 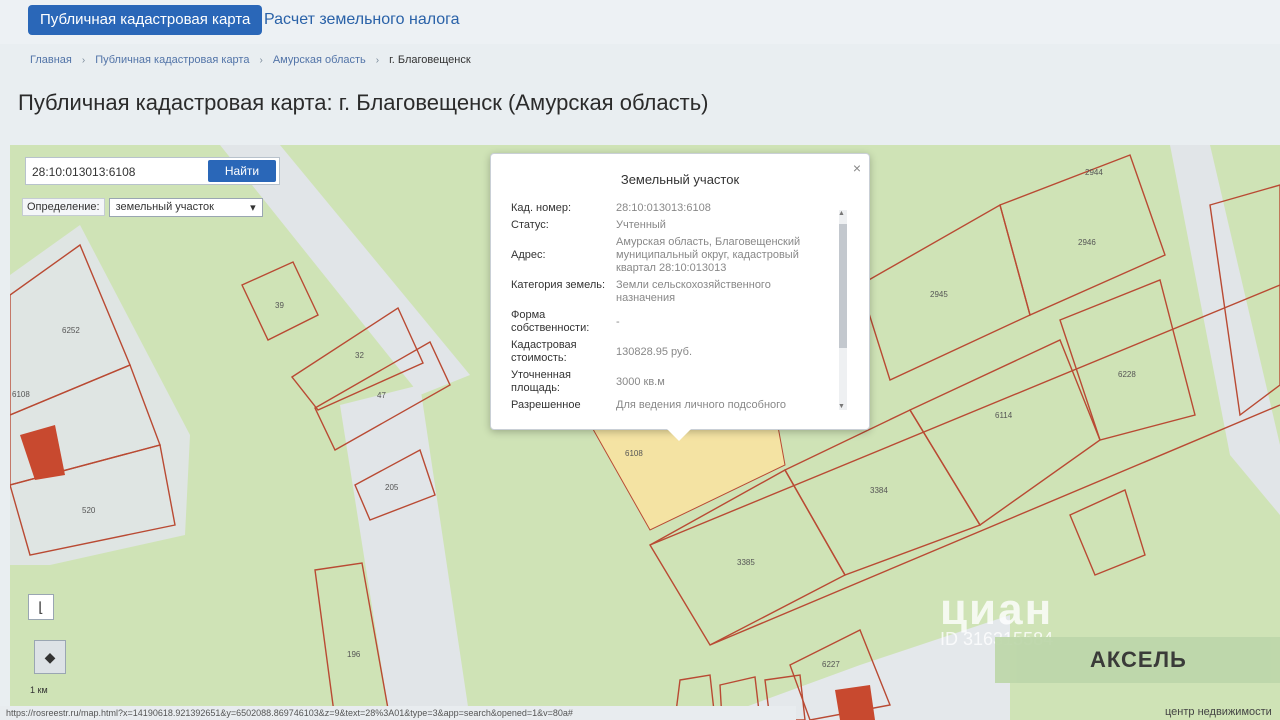 What do you see at coordinates (663, 208) in the screenshot?
I see `info-value: 28:10:013013:6108` at bounding box center [663, 208].